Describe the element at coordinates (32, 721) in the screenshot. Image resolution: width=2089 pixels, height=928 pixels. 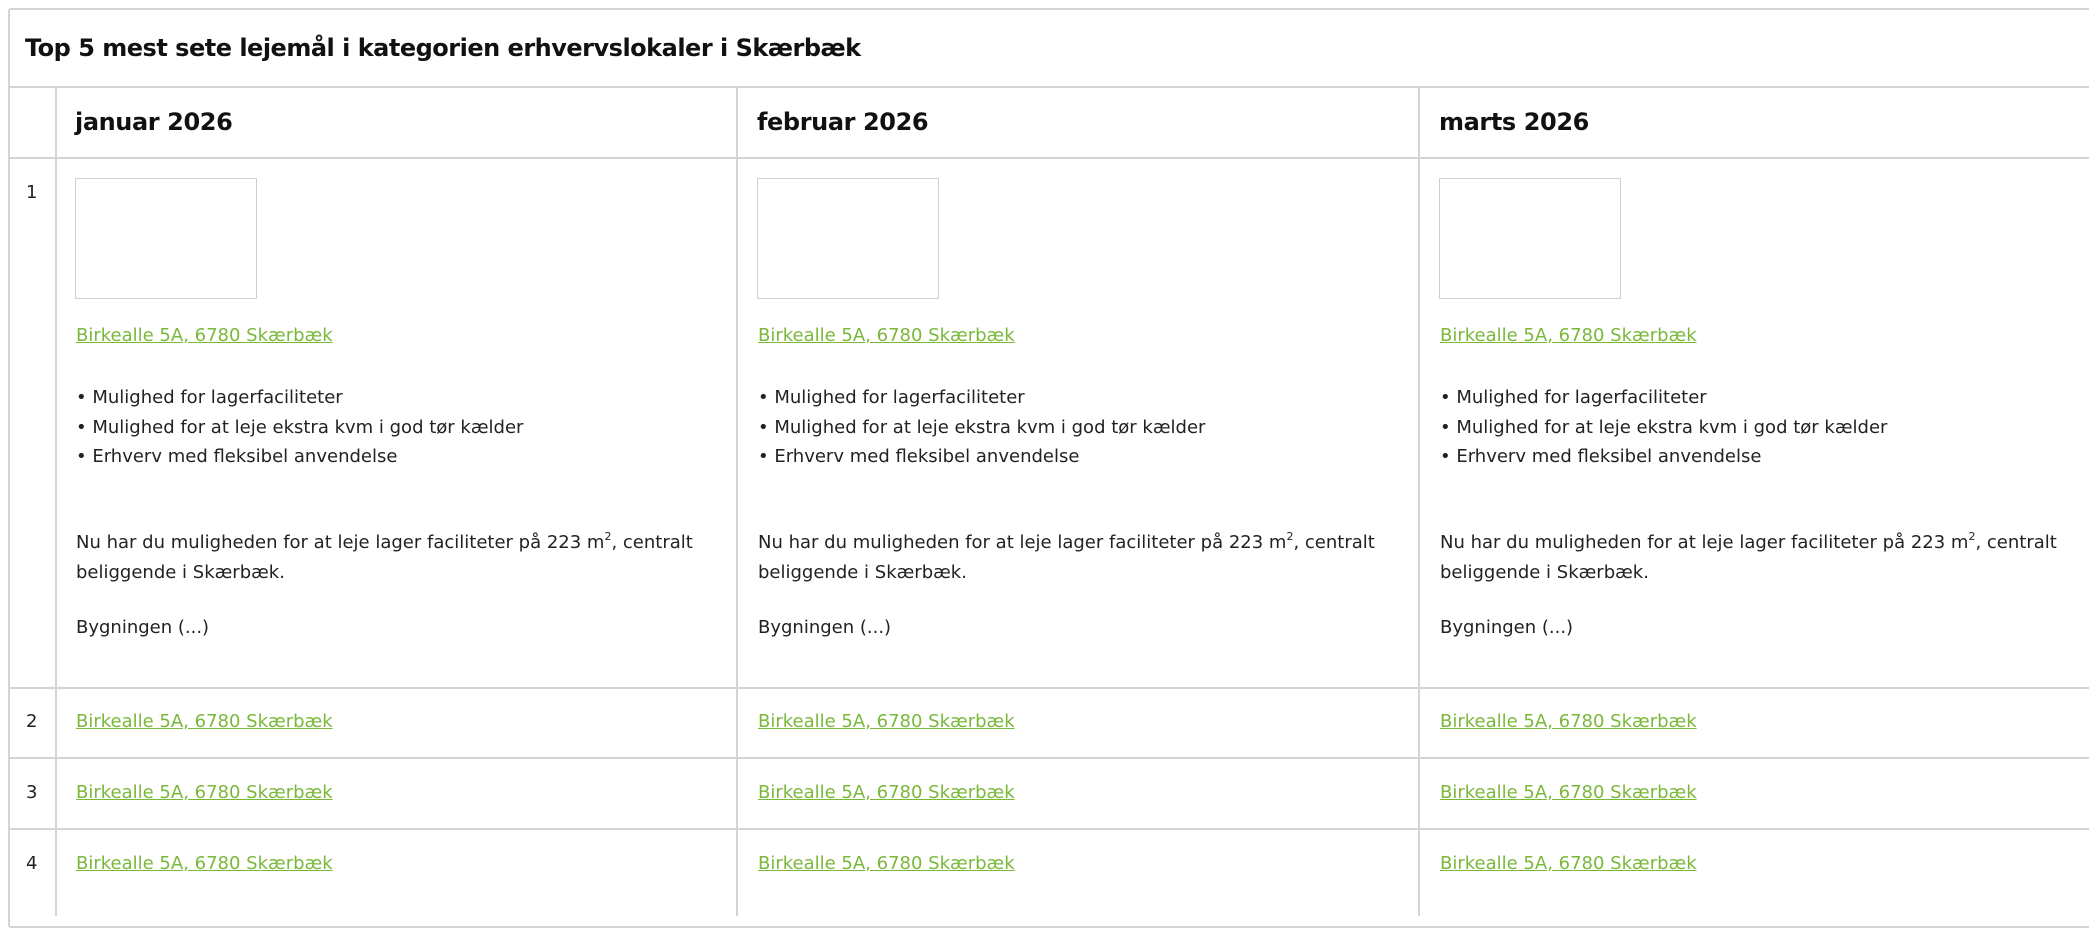
I see `rank-number: 2` at that location.